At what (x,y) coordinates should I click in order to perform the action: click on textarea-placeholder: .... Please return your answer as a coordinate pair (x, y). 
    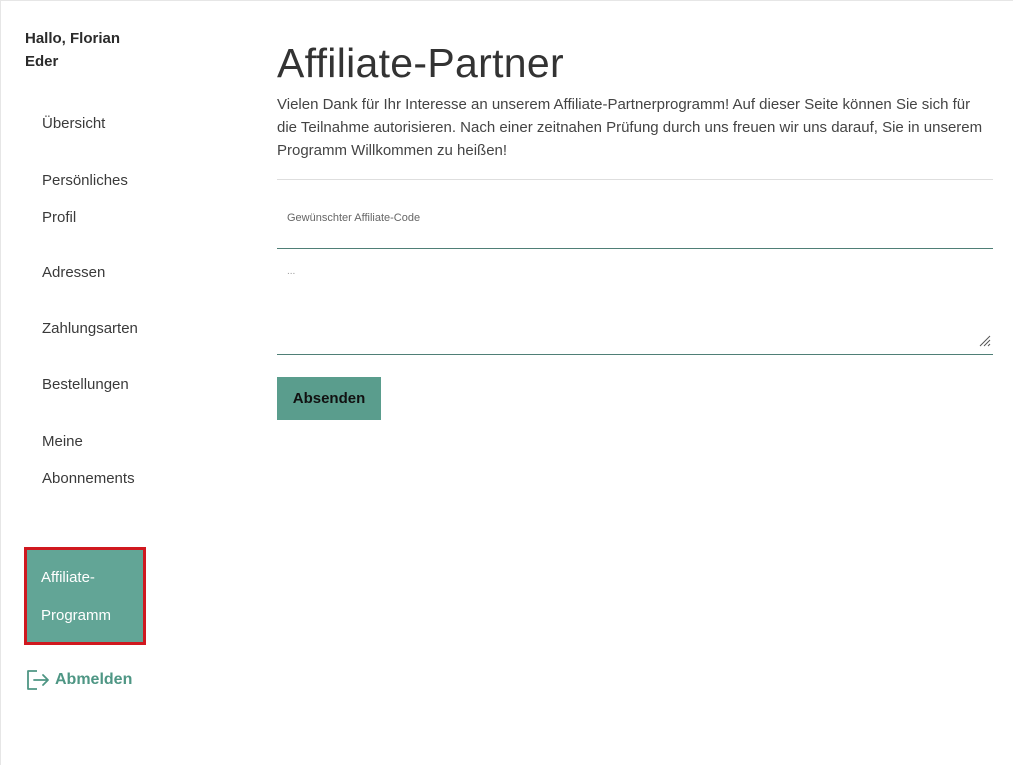
    Looking at the image, I should click on (291, 271).